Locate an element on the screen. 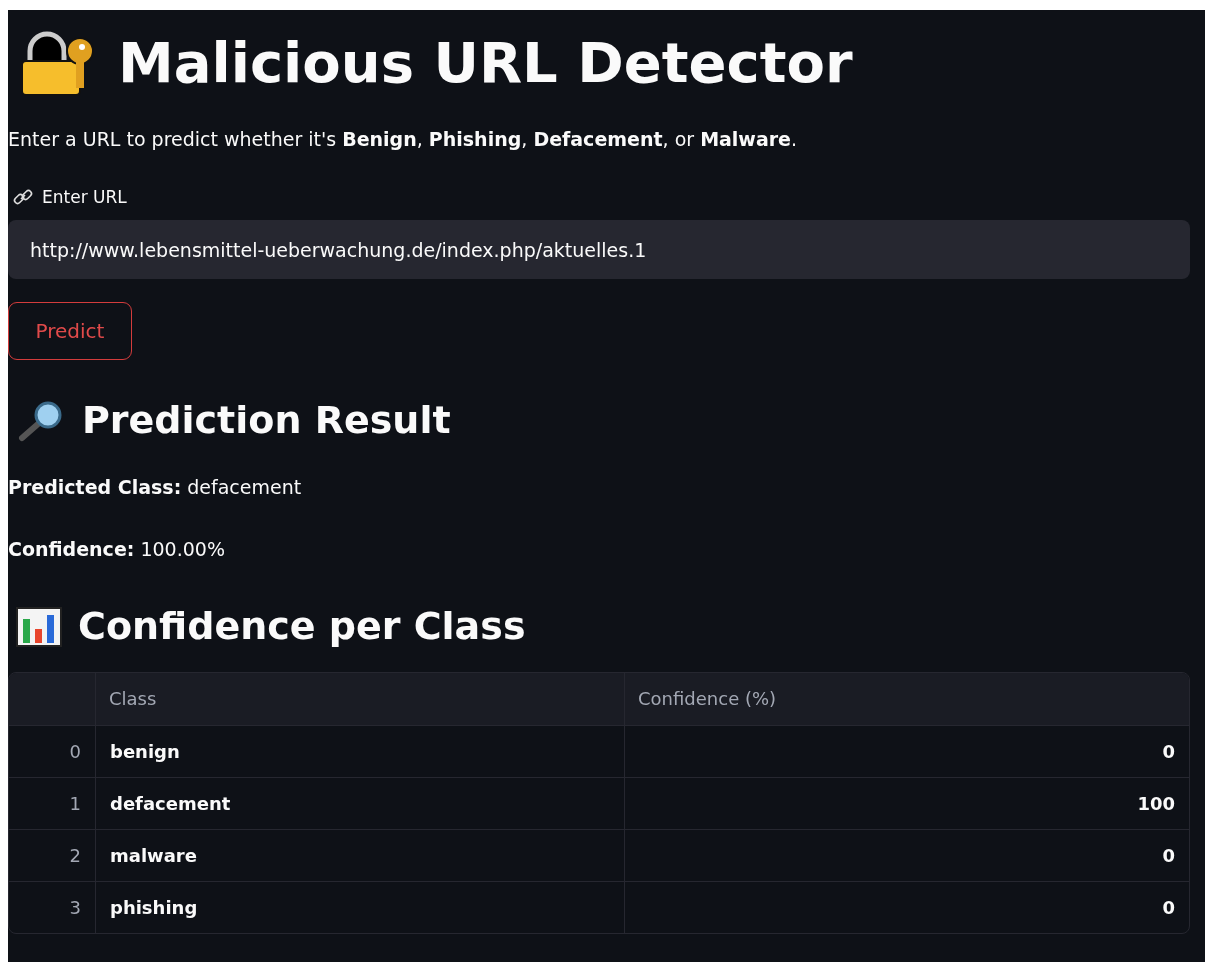 This screenshot has width=1207, height=962. intro-text: Enter a URL to predict whether it's Benign, Phishing, Defacement, or Malware. is located at coordinates (403, 139).